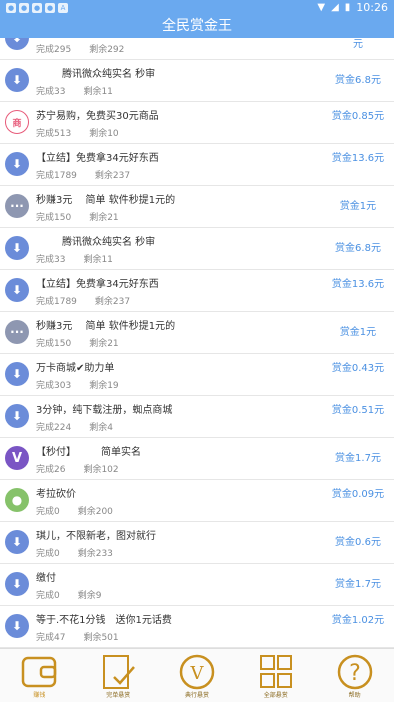  Describe the element at coordinates (68, 594) in the screenshot. I see `task-stats: 完成0 剩余9` at that location.